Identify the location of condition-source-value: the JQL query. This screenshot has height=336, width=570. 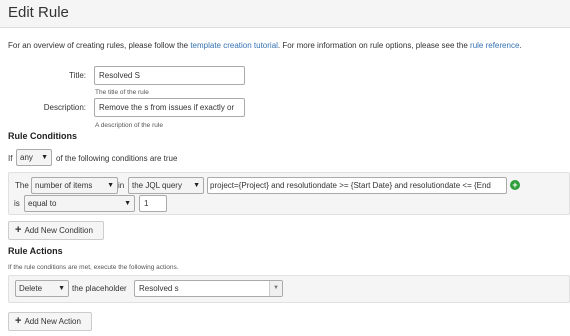
(157, 185).